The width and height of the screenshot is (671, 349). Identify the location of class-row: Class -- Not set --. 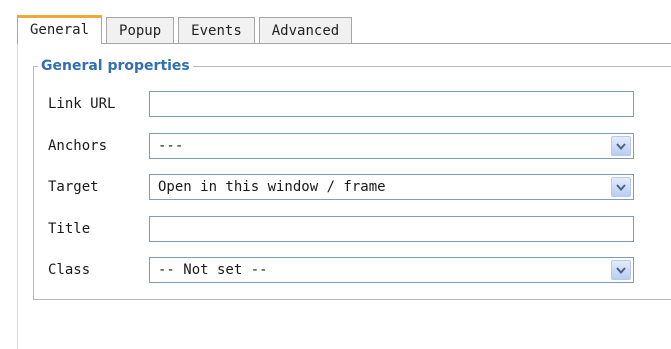
(341, 270).